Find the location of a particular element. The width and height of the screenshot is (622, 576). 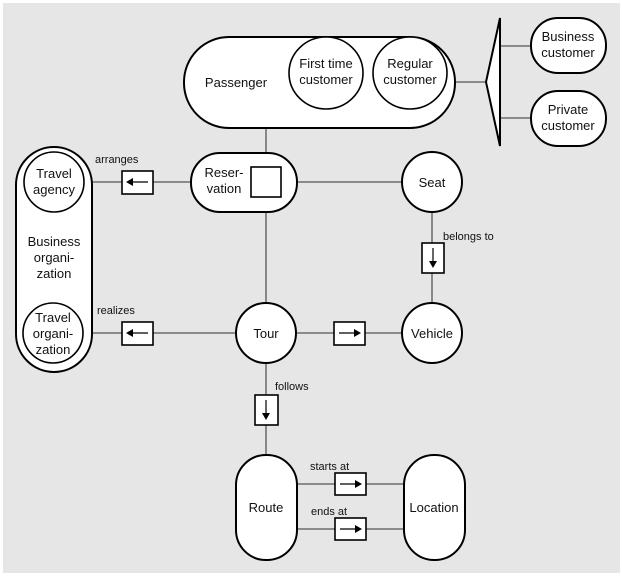

reservation-label: vation is located at coordinates (224, 188).